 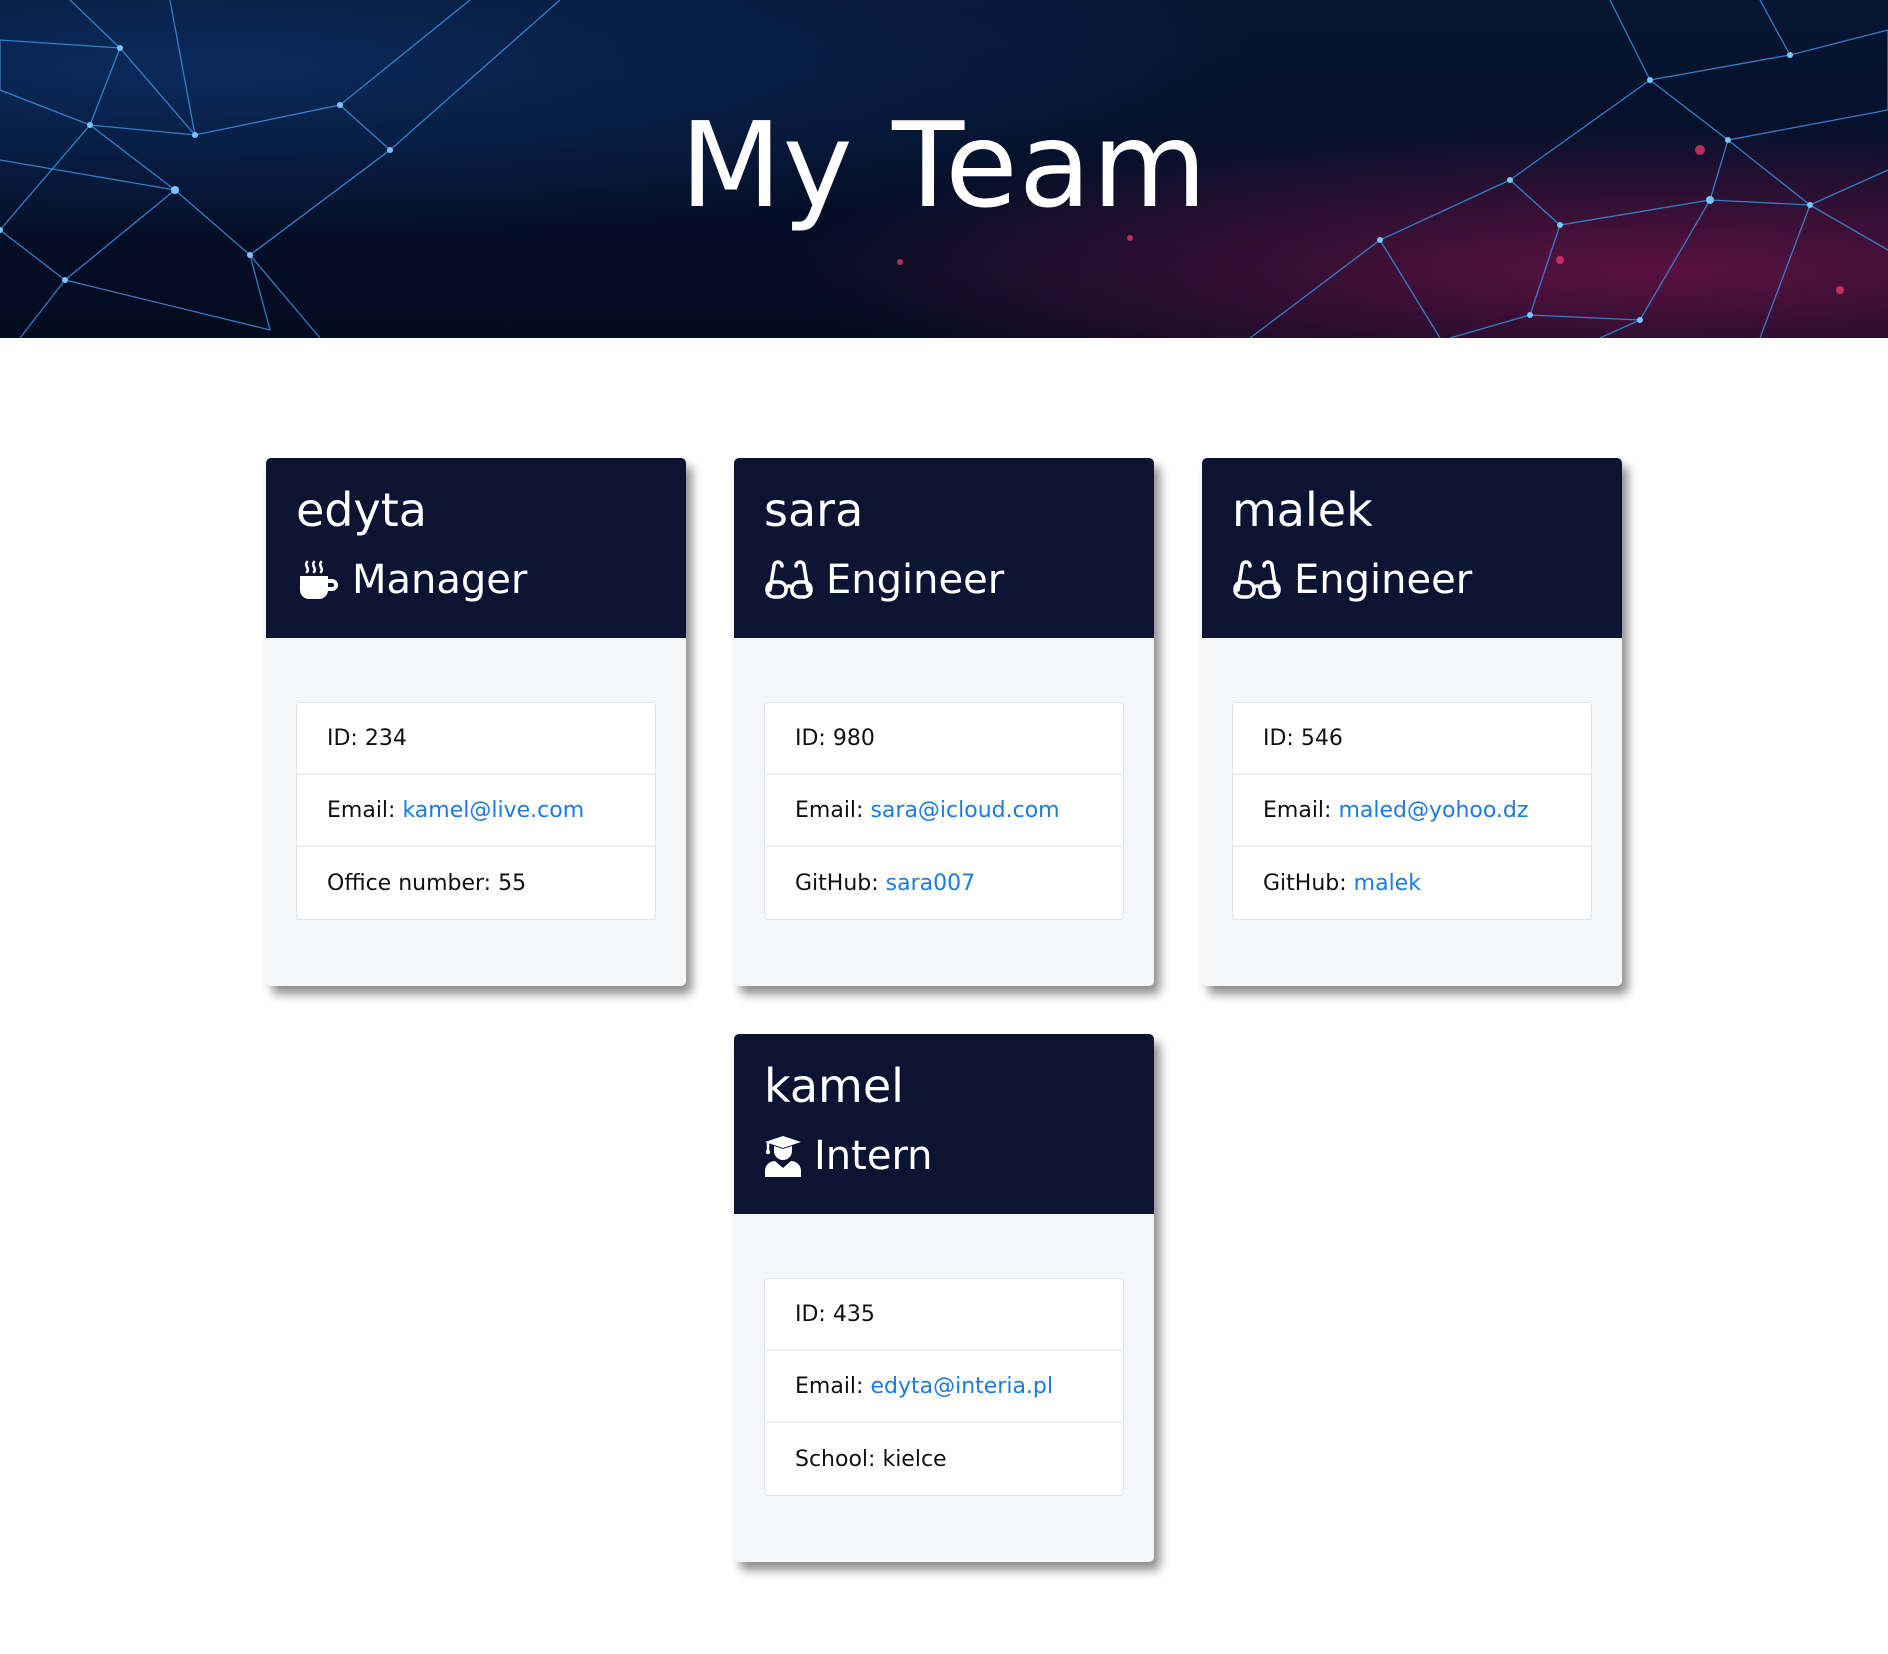 What do you see at coordinates (944, 1156) in the screenshot?
I see `employee-role: Intern` at bounding box center [944, 1156].